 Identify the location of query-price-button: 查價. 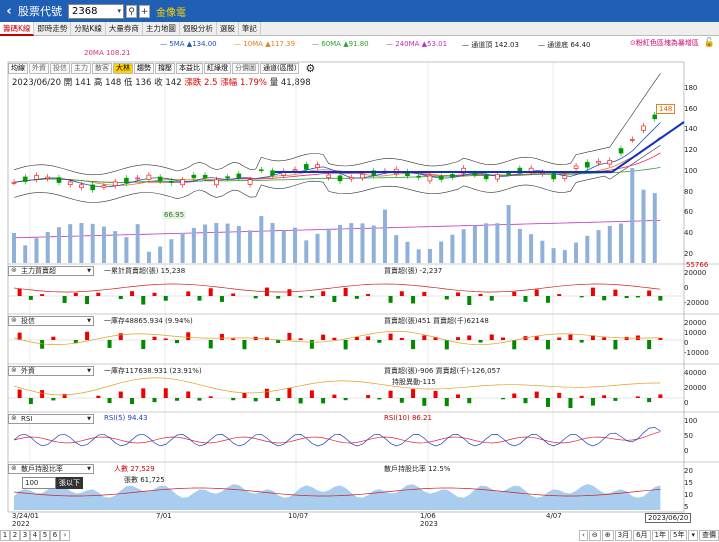
(709, 535).